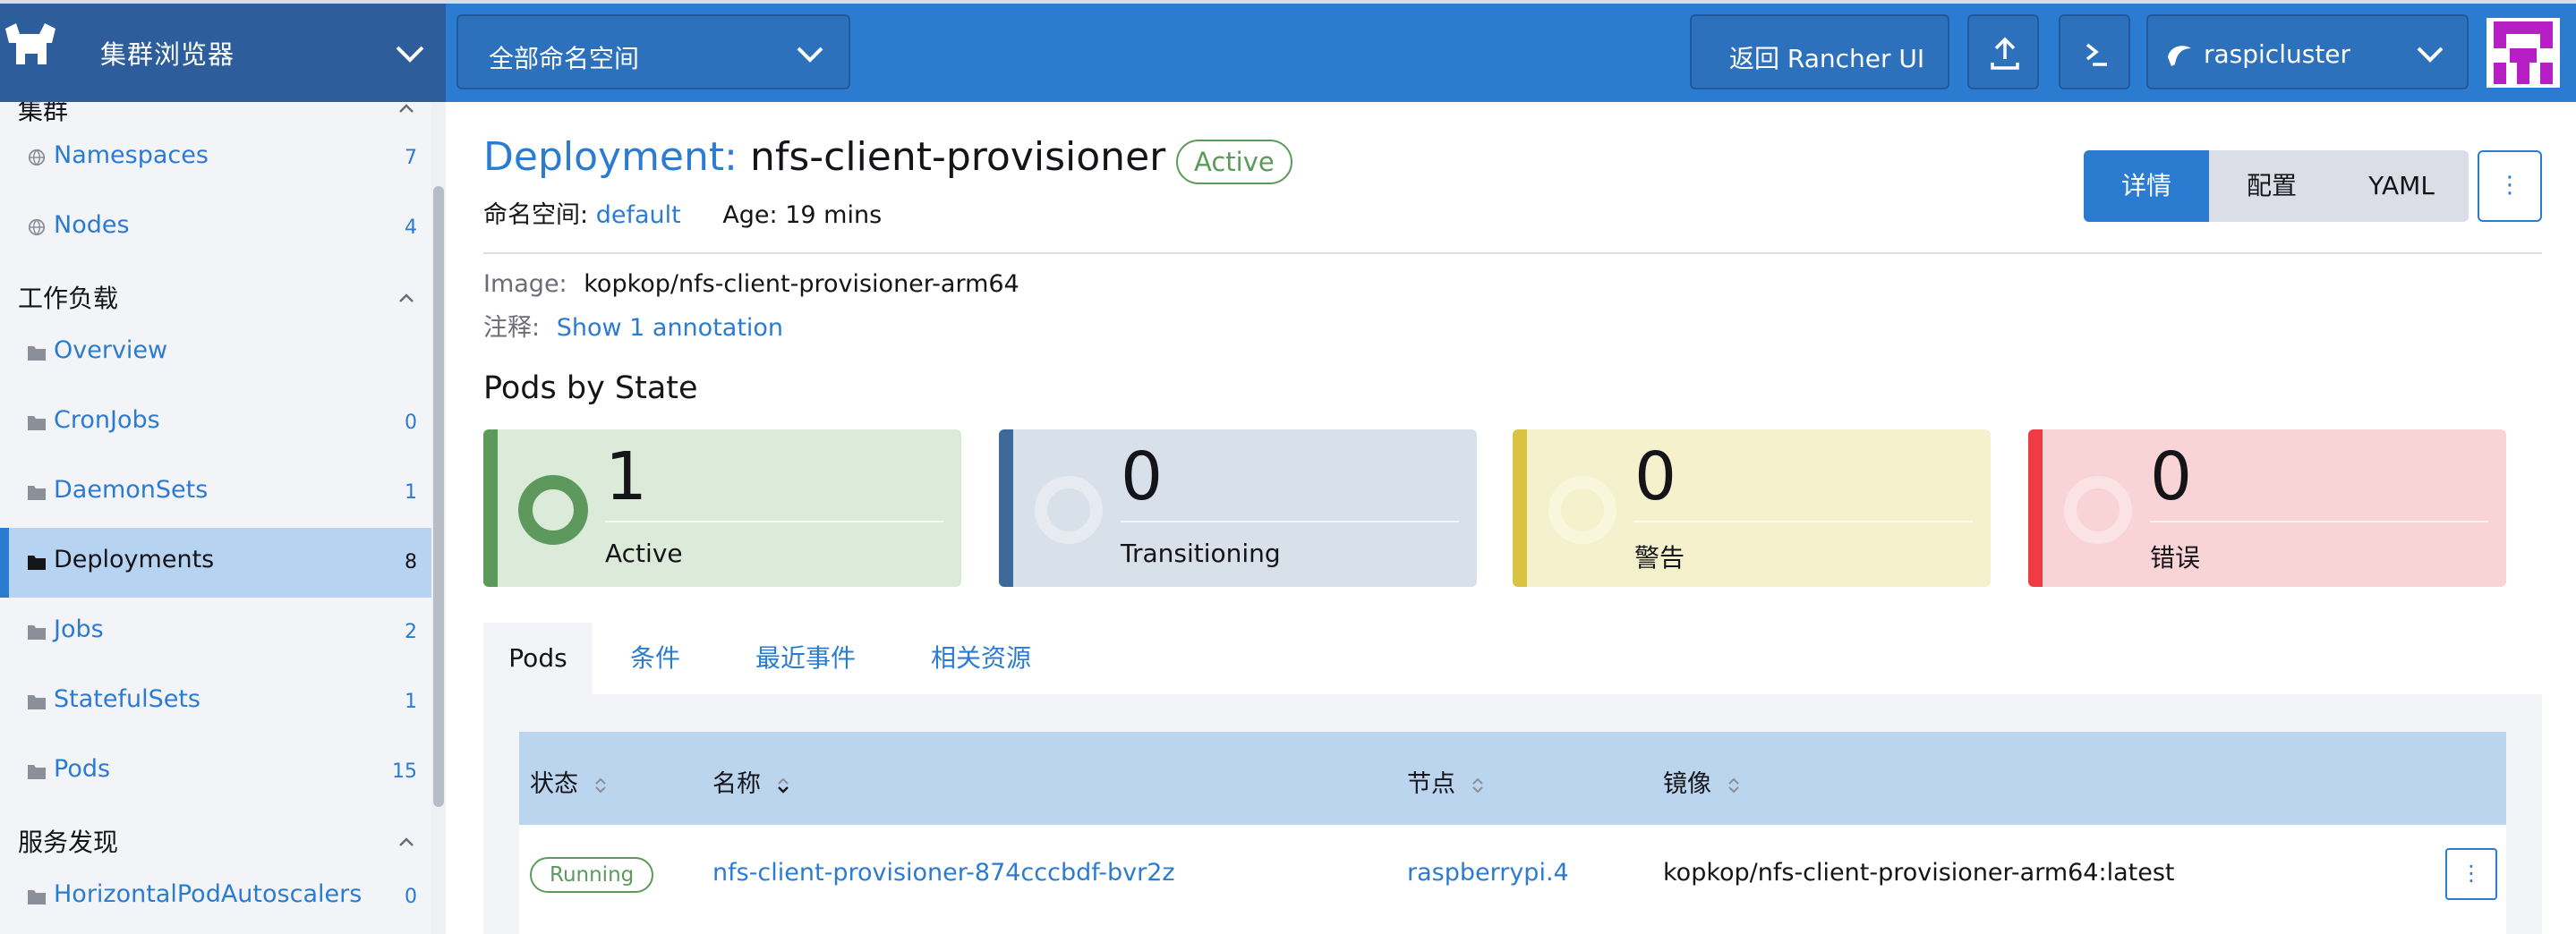  Describe the element at coordinates (2510, 186) in the screenshot. I see `actions-menu-button: ⋮` at that location.